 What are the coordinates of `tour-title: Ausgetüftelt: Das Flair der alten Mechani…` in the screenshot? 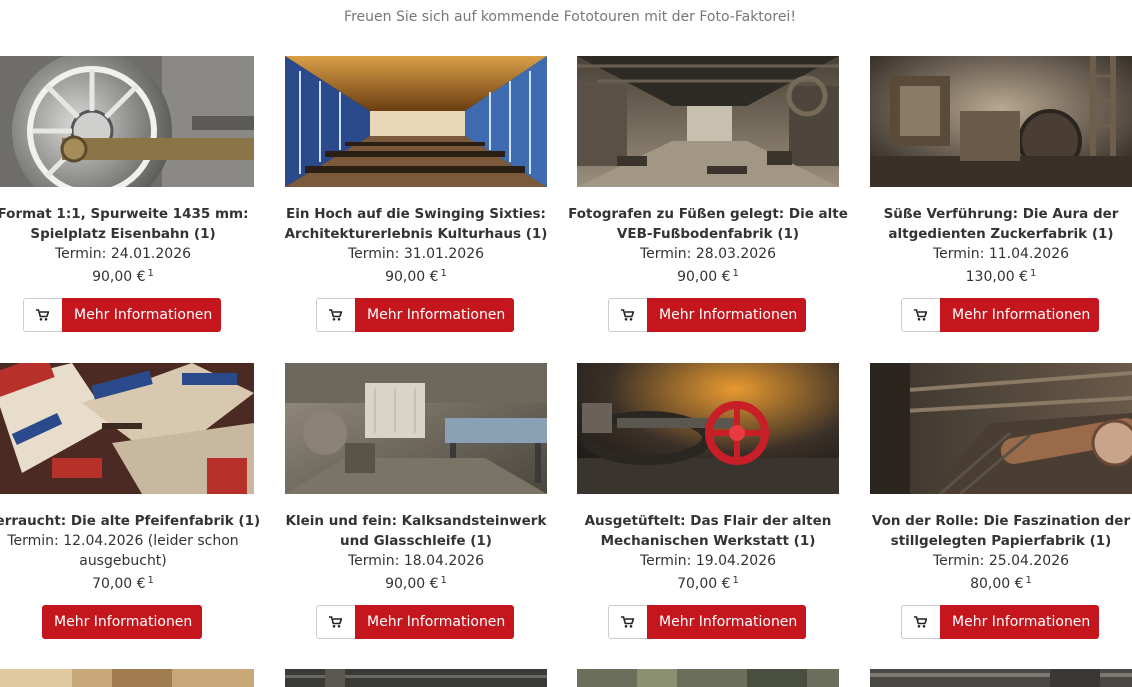 It's located at (708, 531).